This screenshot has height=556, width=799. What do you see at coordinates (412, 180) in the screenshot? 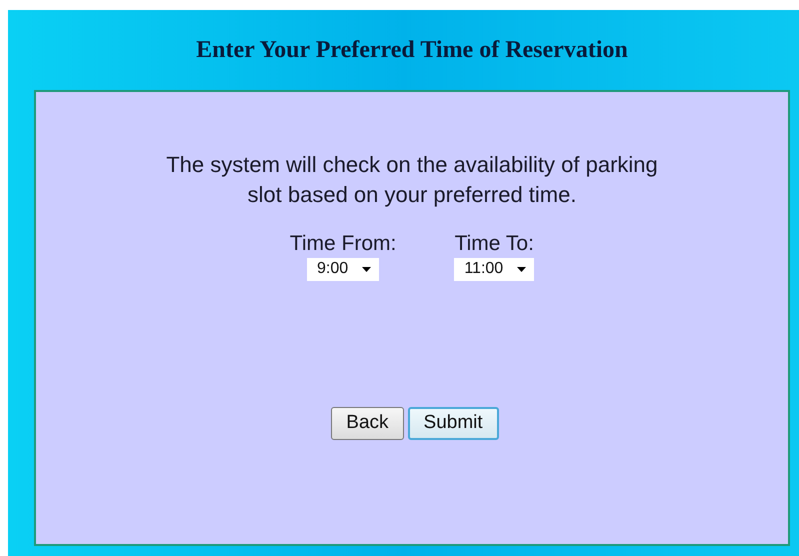
I see `instruction-text: The system will check on the availability of parking slot based on your preferred time.` at bounding box center [412, 180].